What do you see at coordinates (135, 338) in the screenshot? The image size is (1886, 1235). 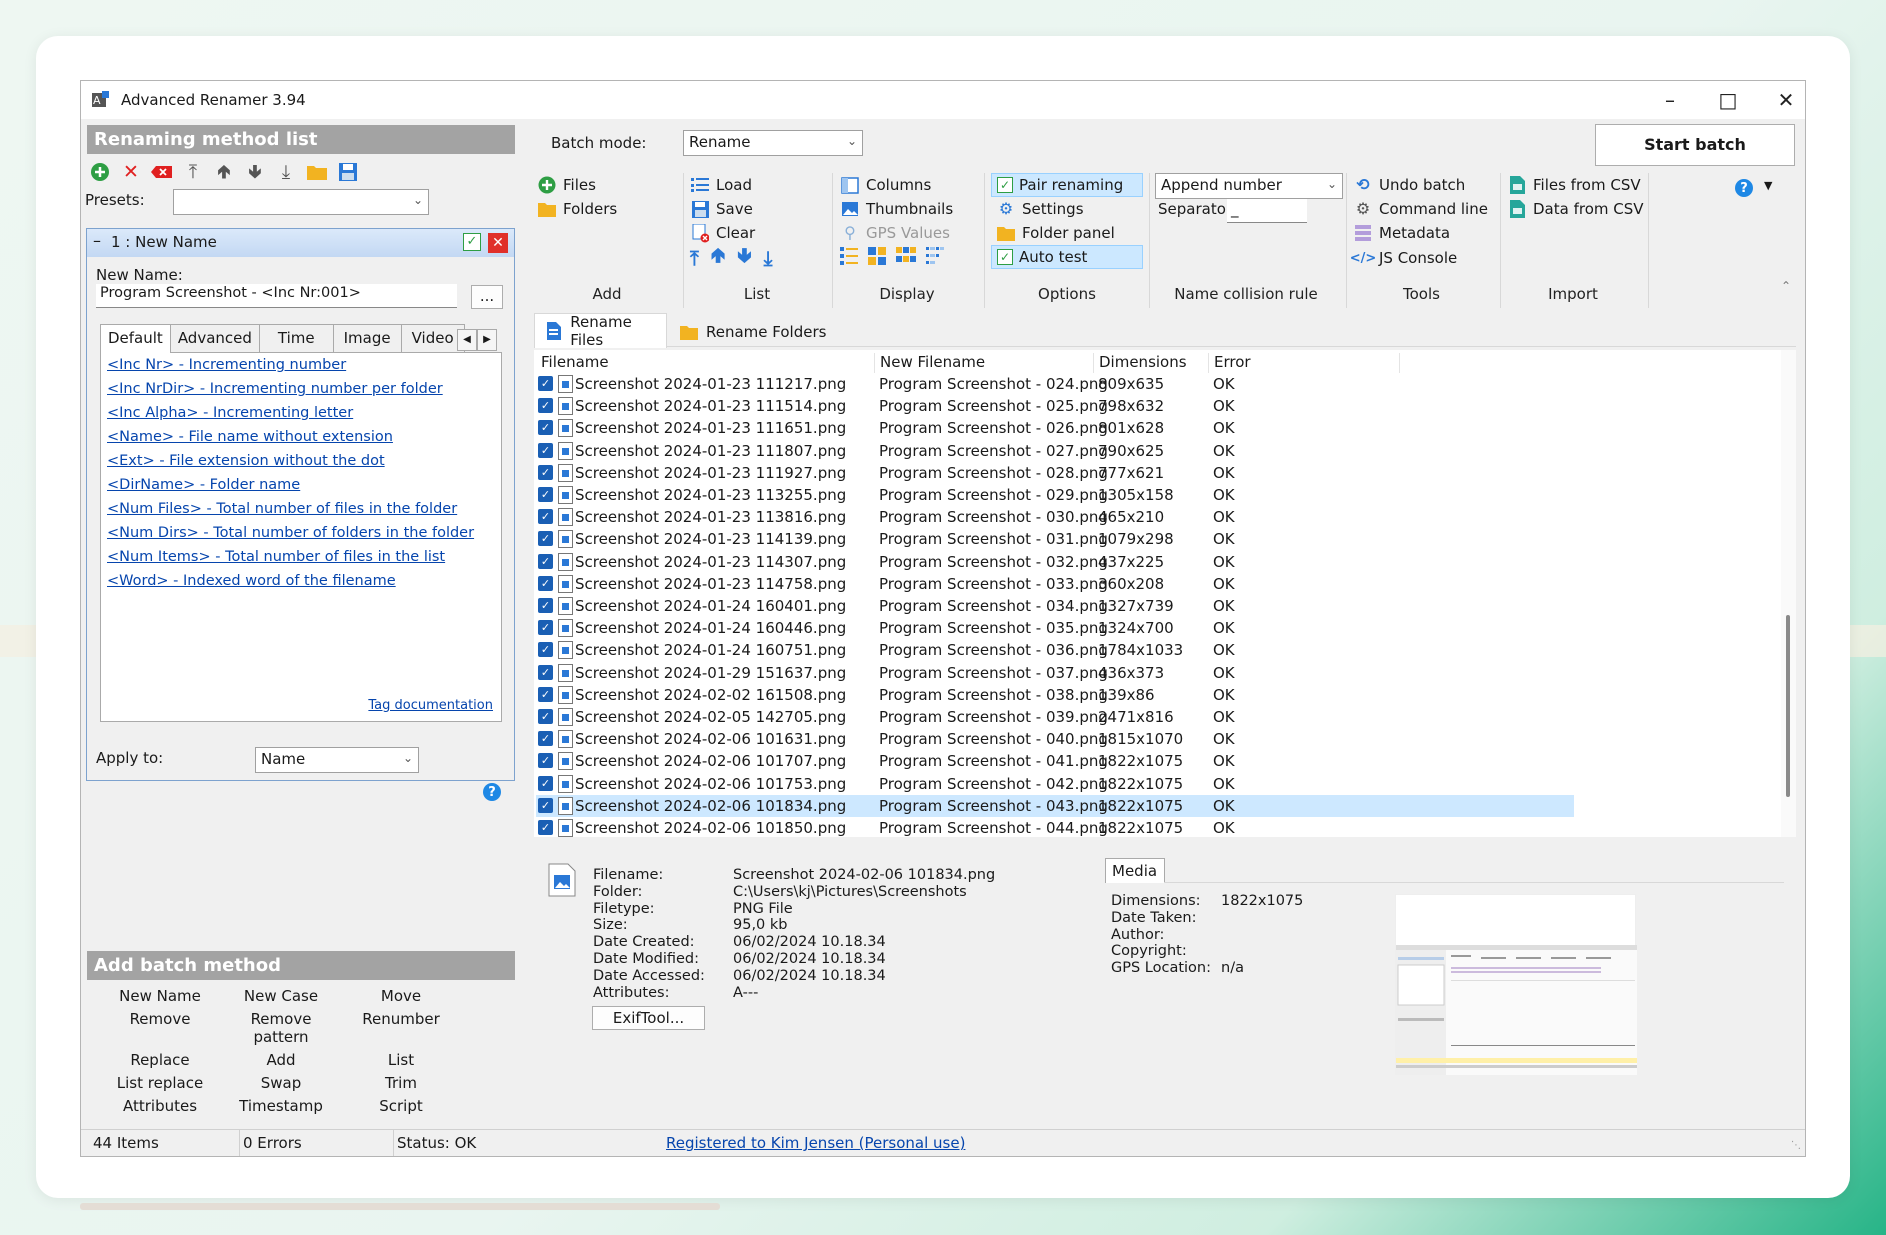 I see `tab-default: Default` at bounding box center [135, 338].